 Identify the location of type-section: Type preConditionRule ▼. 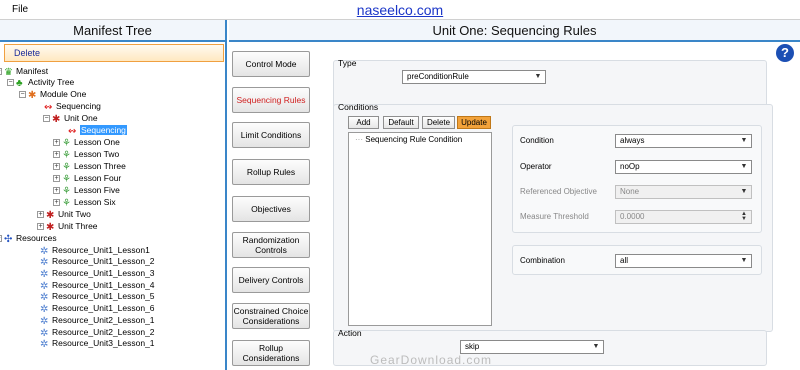
(550, 84).